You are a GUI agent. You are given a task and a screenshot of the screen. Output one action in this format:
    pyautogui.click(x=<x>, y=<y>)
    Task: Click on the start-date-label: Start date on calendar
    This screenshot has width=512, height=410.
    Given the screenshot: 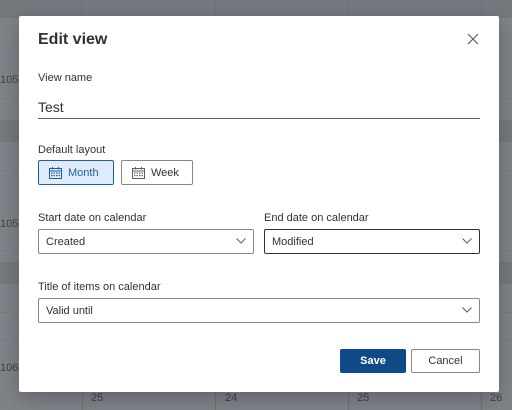 What is the action you would take?
    pyautogui.click(x=92, y=218)
    